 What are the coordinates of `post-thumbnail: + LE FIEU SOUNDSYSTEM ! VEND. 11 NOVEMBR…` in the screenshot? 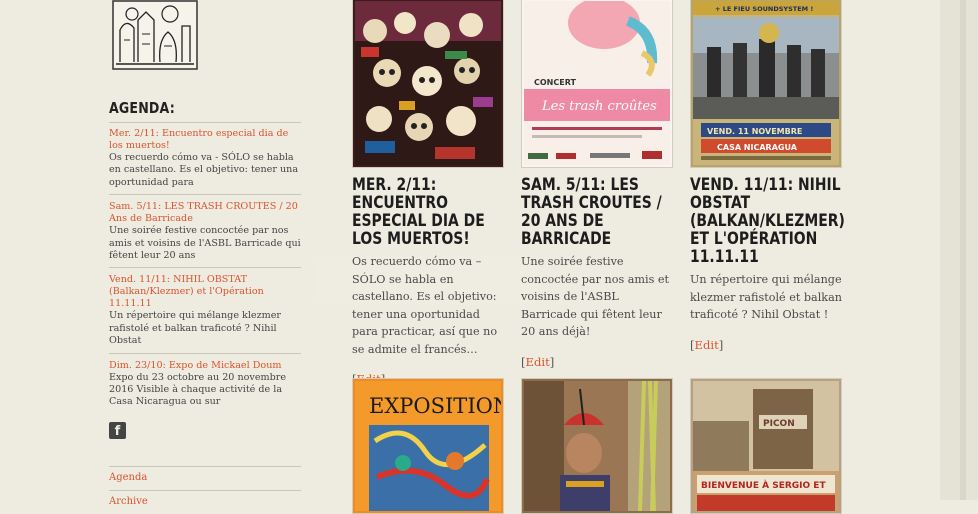 It's located at (766, 84).